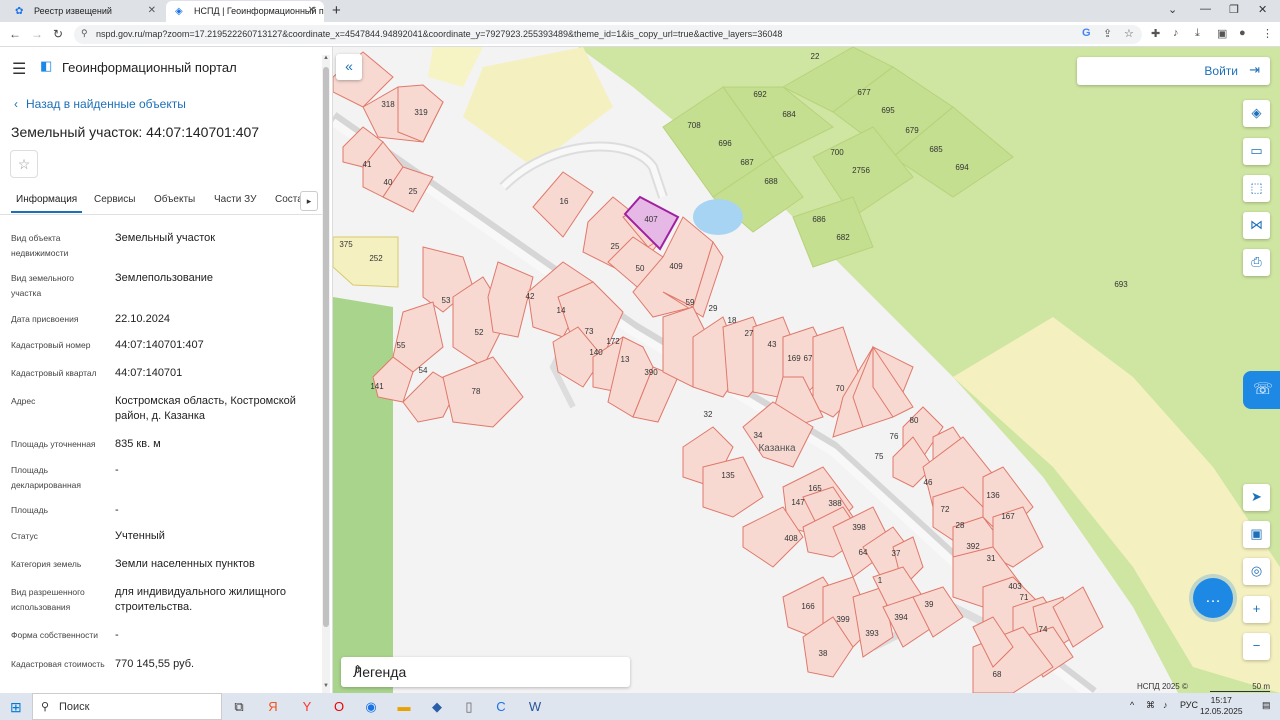 The width and height of the screenshot is (1280, 720). What do you see at coordinates (1256, 571) in the screenshot?
I see `locate-icon: ◎` at bounding box center [1256, 571].